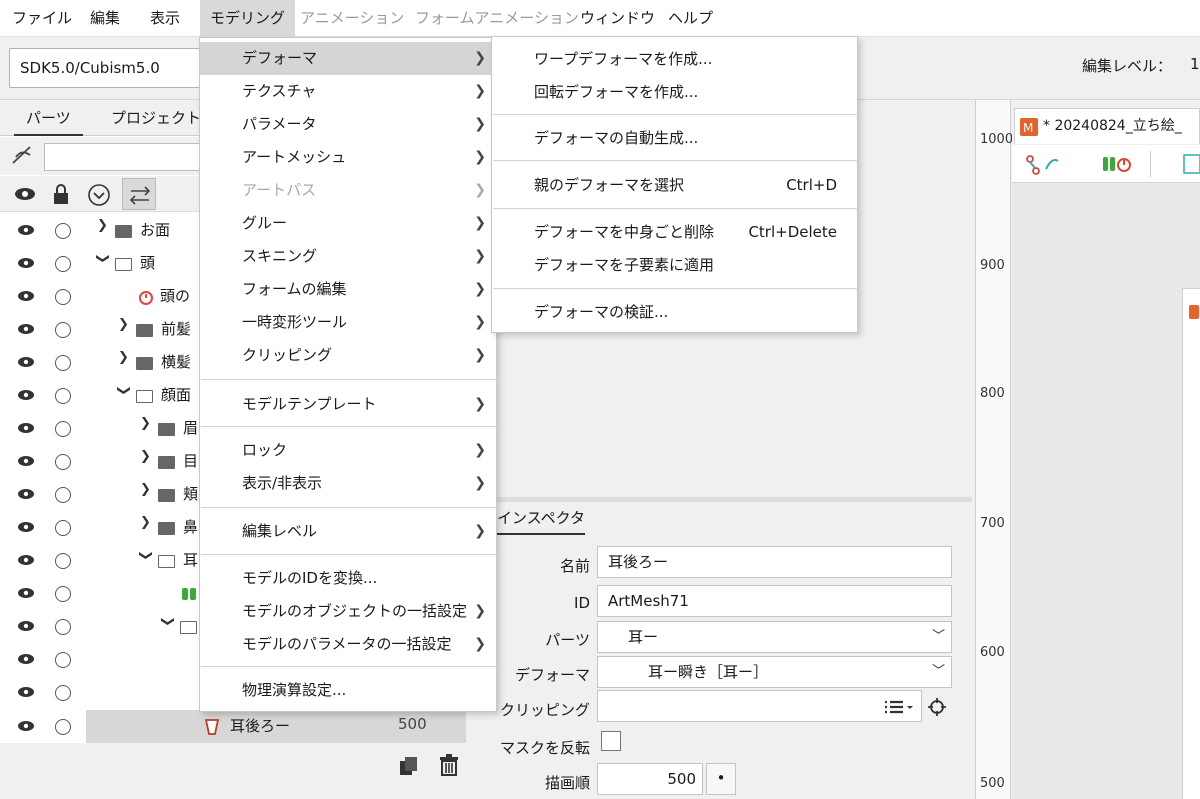 The image size is (1200, 799). I want to click on list-menu-icon, so click(899, 707).